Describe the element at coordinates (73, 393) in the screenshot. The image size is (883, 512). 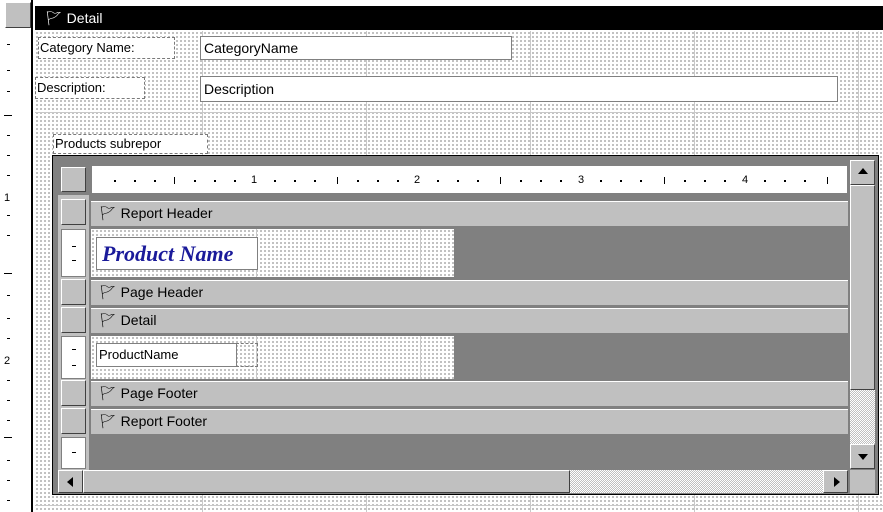
I see `page-footer-selector` at that location.